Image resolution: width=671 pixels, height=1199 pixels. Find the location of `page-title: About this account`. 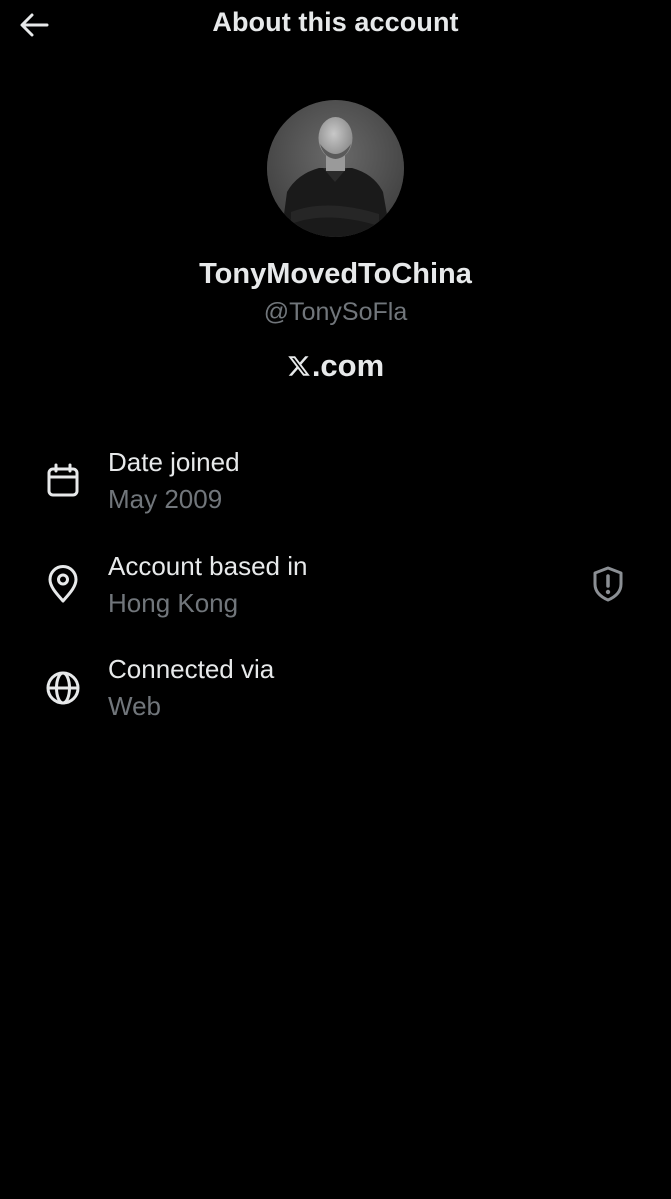

page-title: About this account is located at coordinates (335, 22).